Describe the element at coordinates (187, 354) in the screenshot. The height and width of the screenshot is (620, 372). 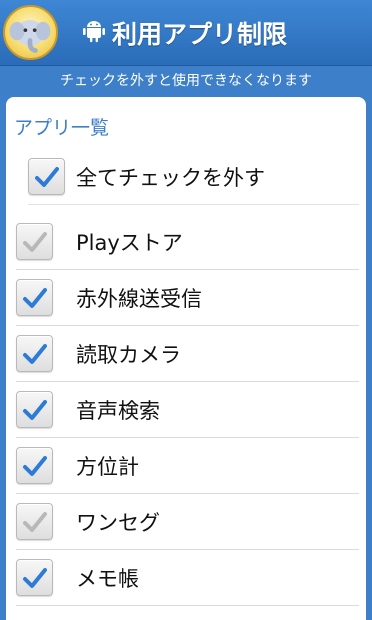
I see `list-item-reader-camera: 読取カメラ` at that location.